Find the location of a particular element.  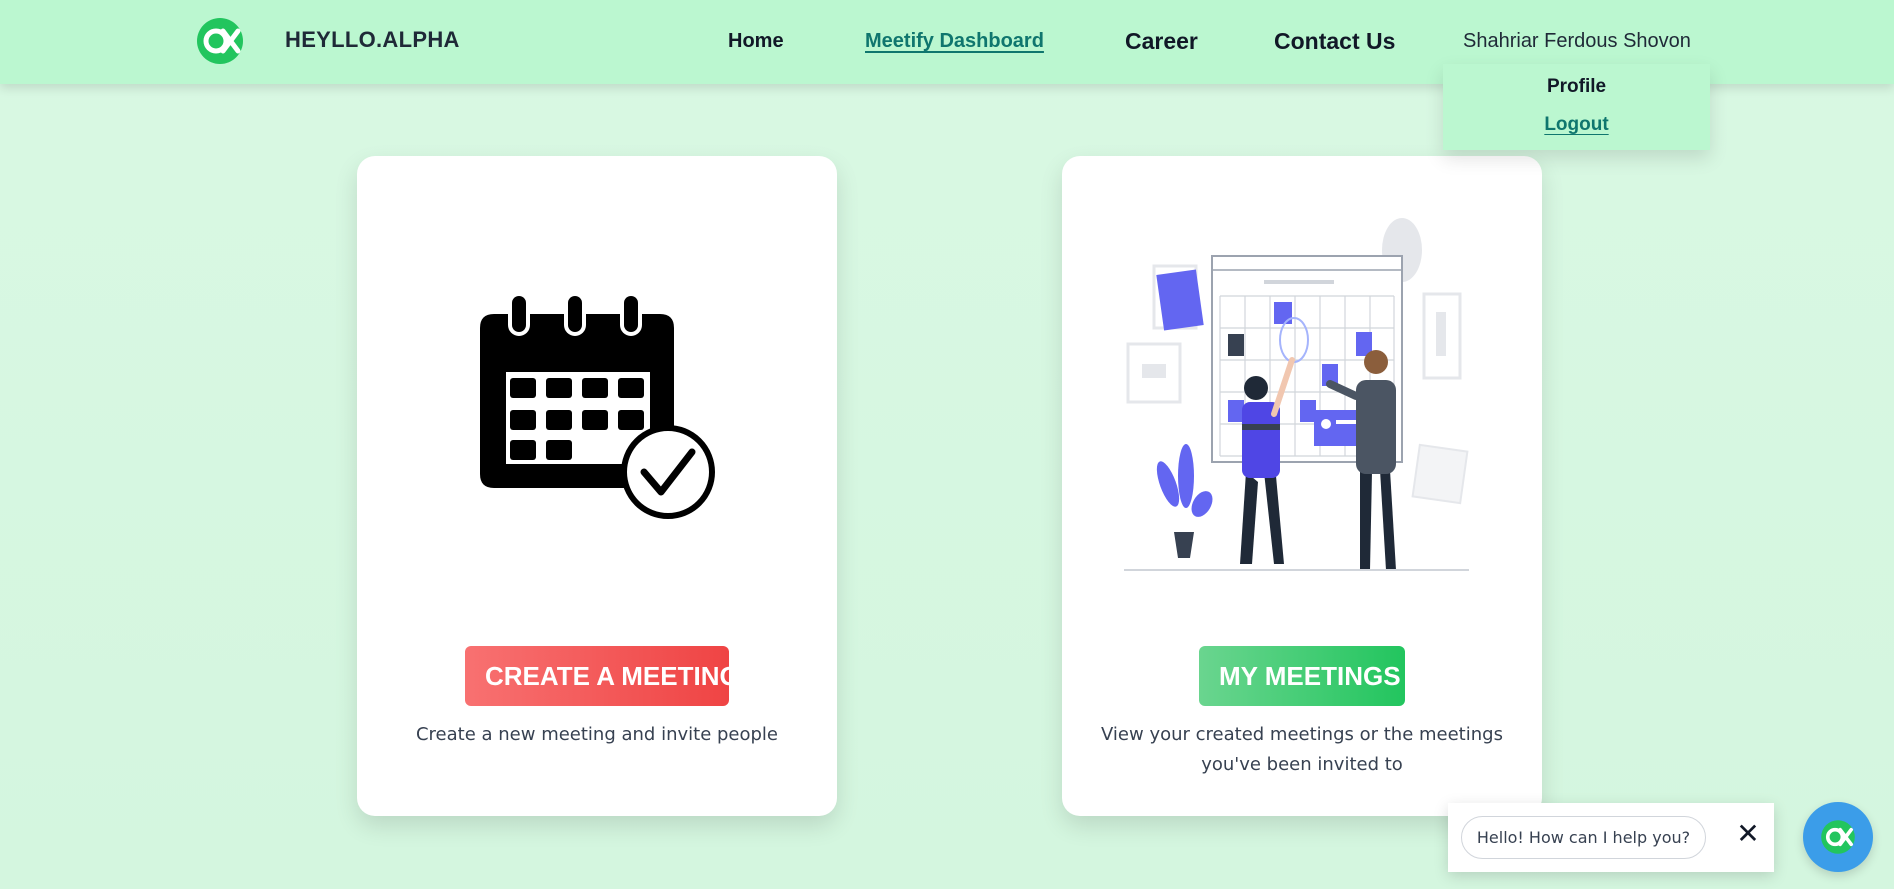

my-meetings-button: MY MEETINGS is located at coordinates (1302, 676).